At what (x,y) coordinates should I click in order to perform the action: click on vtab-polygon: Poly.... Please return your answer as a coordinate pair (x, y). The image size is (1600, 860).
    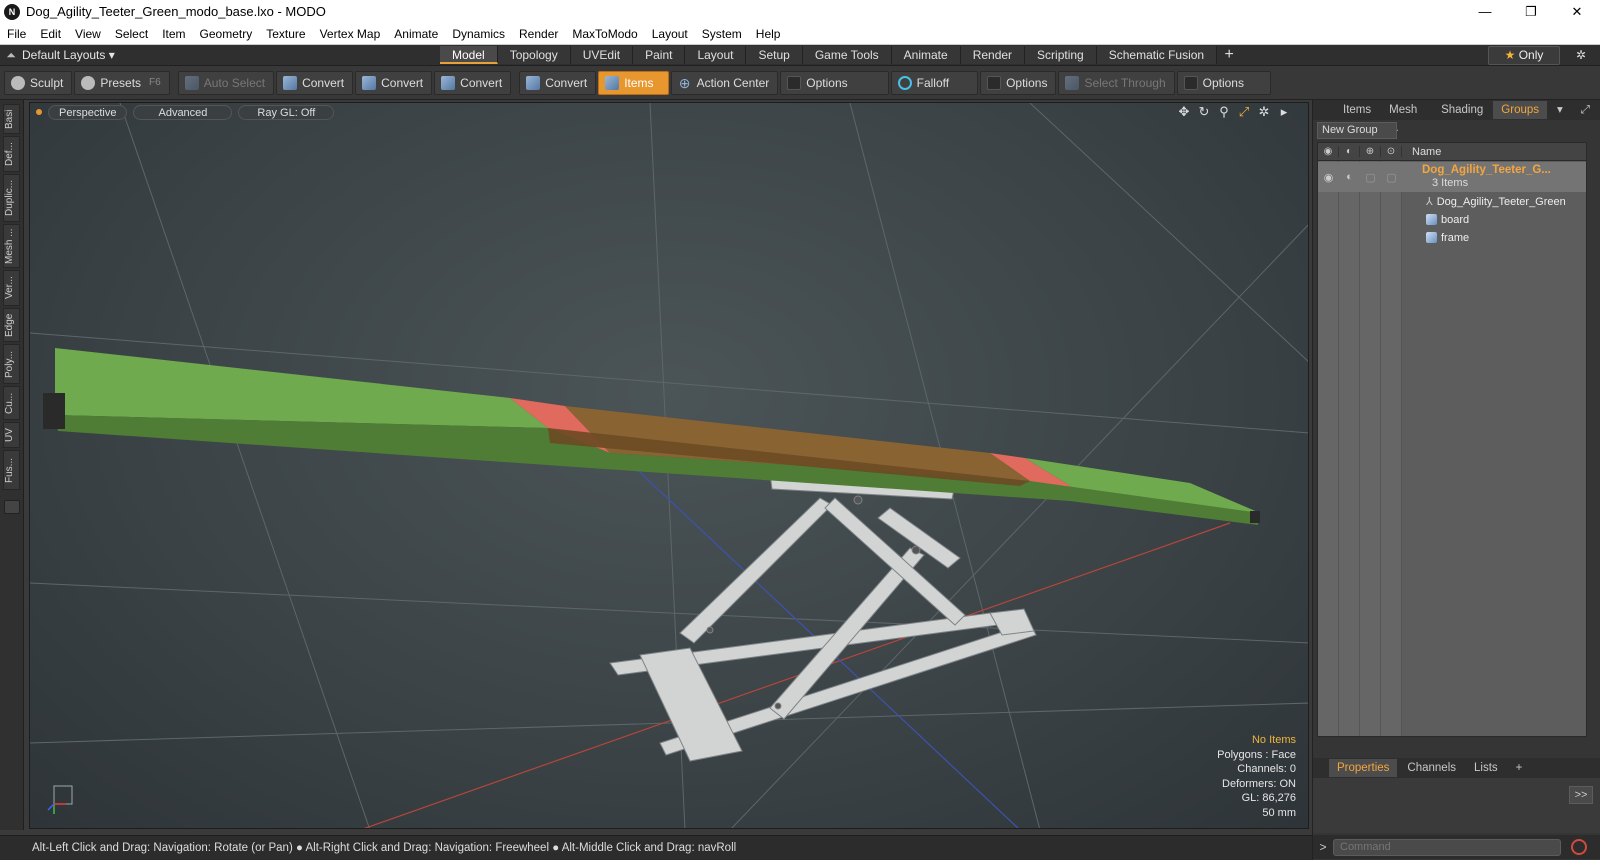
    Looking at the image, I should click on (11, 364).